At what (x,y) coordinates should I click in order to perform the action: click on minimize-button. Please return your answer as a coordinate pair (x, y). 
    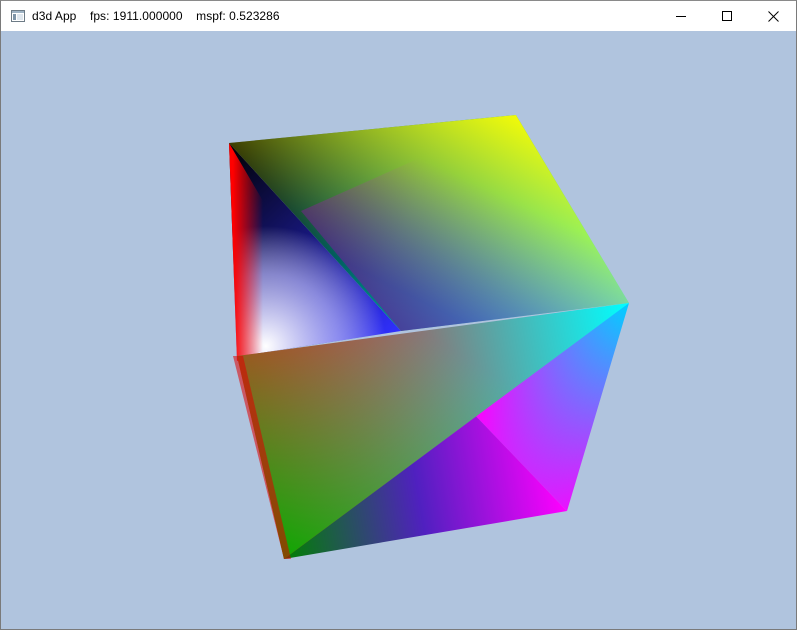
    Looking at the image, I should click on (681, 16).